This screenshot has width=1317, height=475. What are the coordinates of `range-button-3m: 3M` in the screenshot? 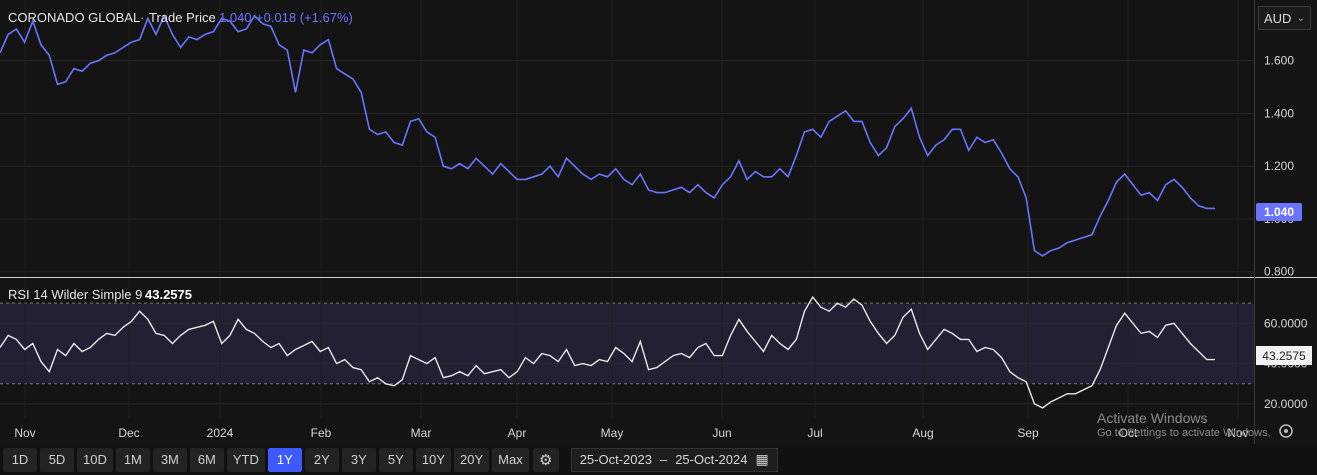 It's located at (169, 459).